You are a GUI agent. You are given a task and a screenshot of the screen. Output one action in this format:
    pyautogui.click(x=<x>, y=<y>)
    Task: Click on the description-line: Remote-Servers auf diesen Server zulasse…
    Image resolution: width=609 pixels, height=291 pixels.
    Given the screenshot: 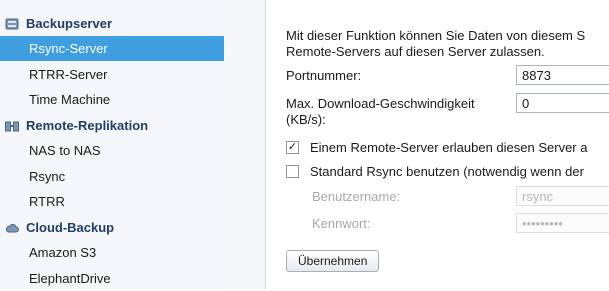 What is the action you would take?
    pyautogui.click(x=415, y=51)
    